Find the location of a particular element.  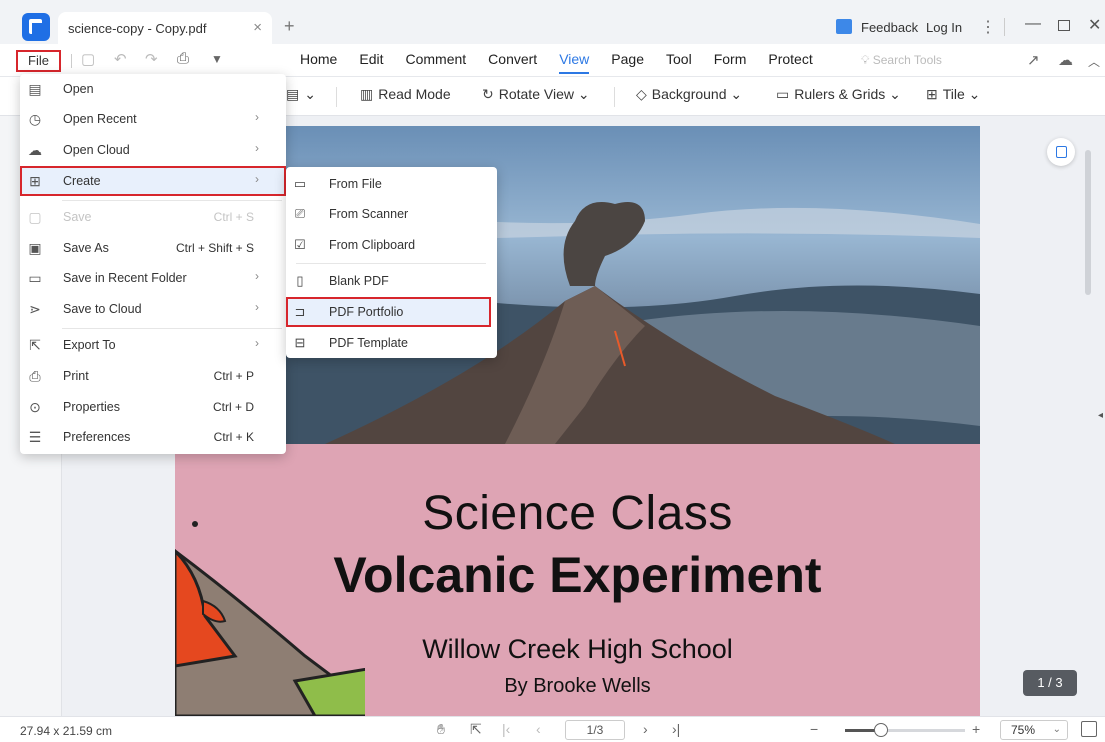

last-page-icon: ›| is located at coordinates (676, 729).